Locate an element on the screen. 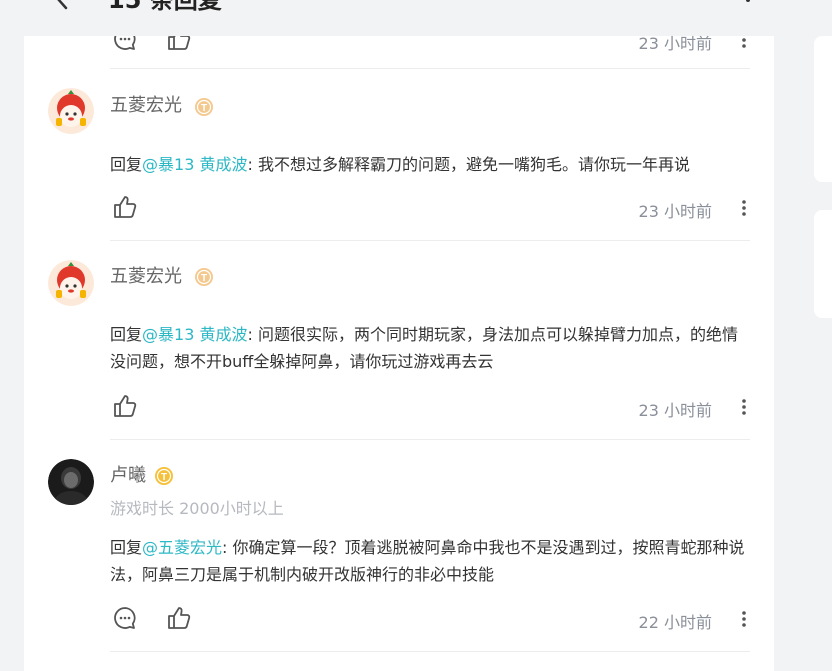  reply-text: 回复@暴13 黄成波: 我不想过多解释霸刀的问题，避免一嘴狗毛。请你玩一年再说 is located at coordinates (430, 164).